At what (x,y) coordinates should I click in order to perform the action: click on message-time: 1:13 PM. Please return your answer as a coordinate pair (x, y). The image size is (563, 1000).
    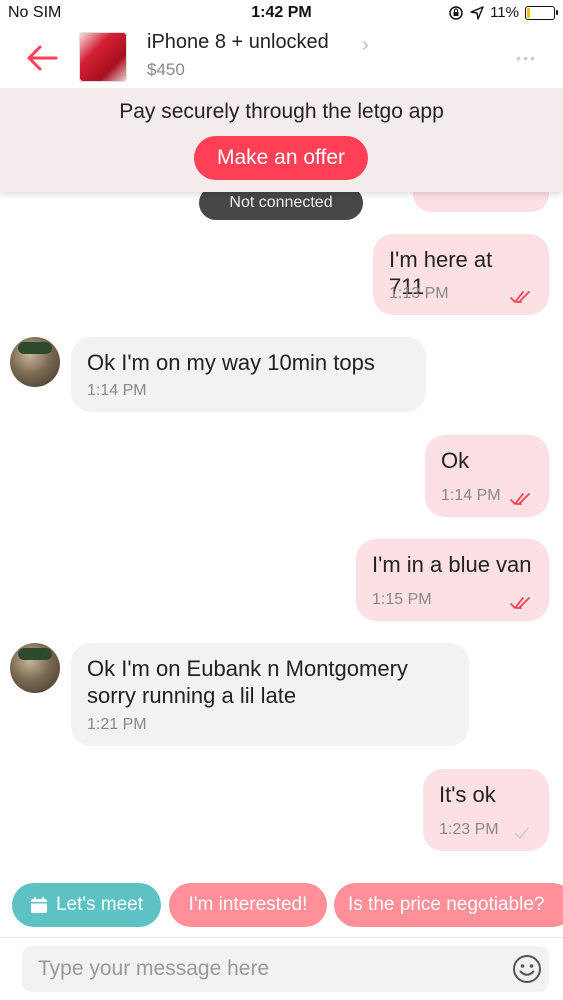
    Looking at the image, I should click on (419, 293).